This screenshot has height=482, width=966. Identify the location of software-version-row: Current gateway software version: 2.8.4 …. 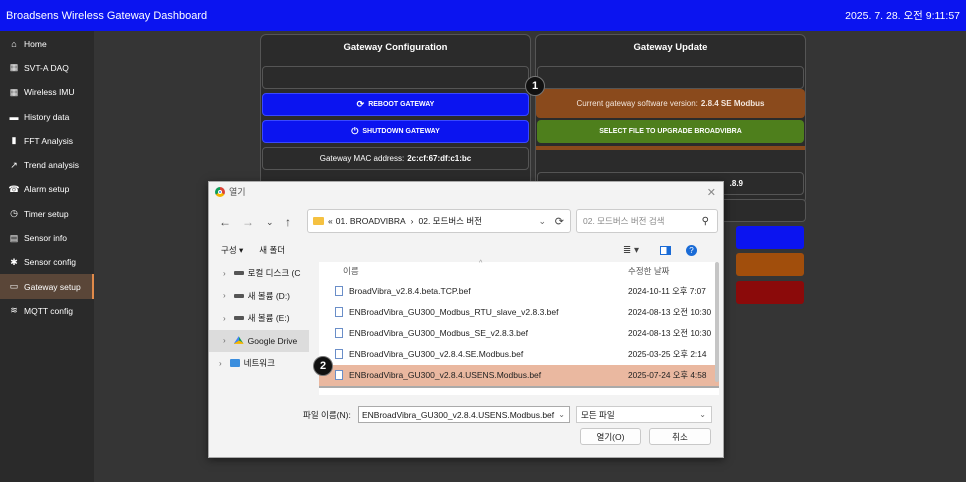
(670, 103).